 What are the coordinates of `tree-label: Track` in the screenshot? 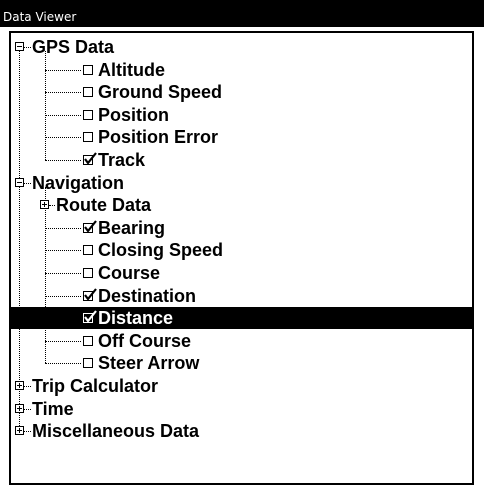 It's located at (122, 160).